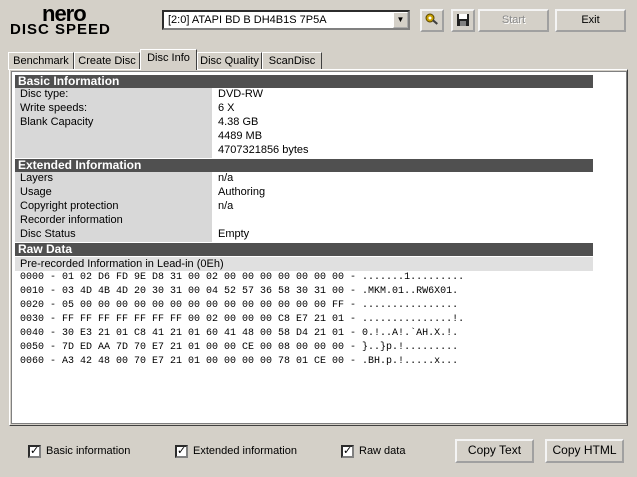 The width and height of the screenshot is (637, 477). Describe the element at coordinates (229, 61) in the screenshot. I see `tab-disc-quality: Disc Quality` at that location.